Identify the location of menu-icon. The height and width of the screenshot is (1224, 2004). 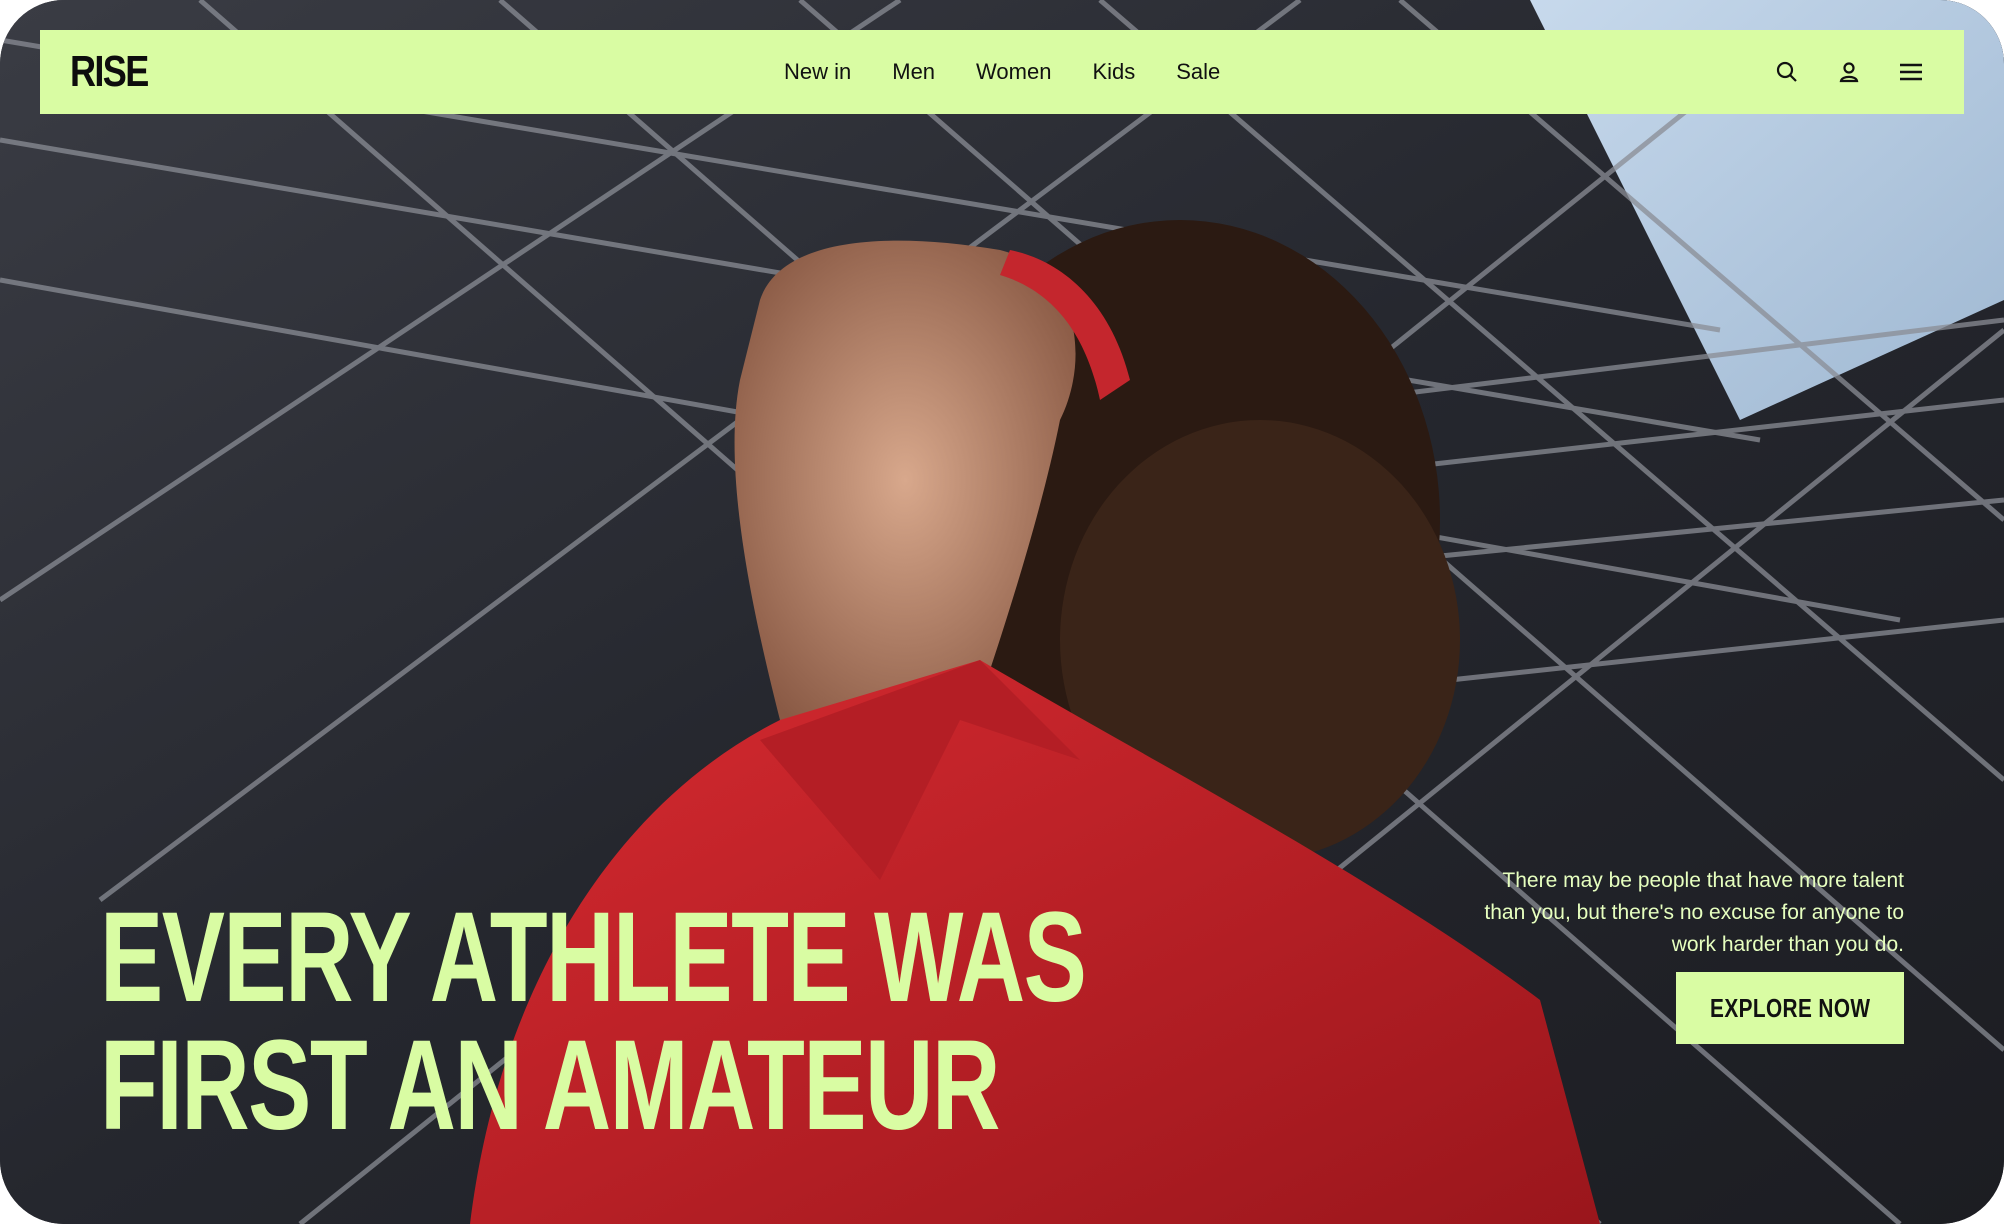
(1911, 72).